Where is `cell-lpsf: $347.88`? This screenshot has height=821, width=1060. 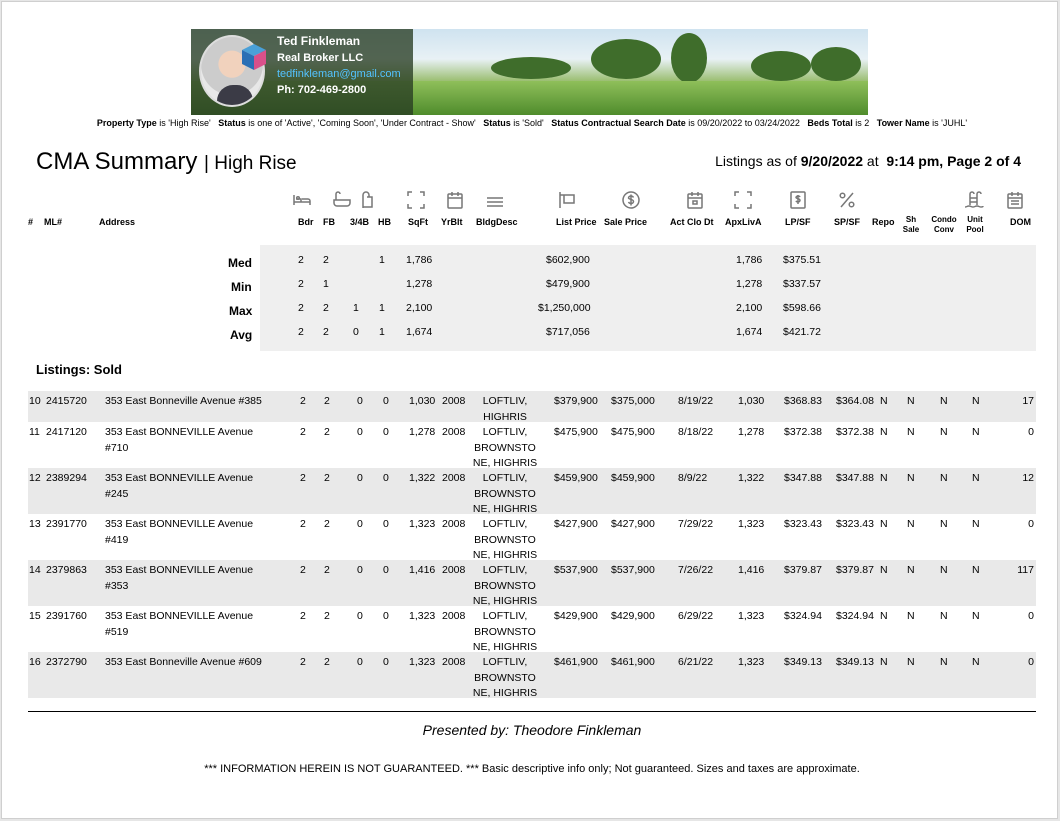 cell-lpsf: $347.88 is located at coordinates (803, 478).